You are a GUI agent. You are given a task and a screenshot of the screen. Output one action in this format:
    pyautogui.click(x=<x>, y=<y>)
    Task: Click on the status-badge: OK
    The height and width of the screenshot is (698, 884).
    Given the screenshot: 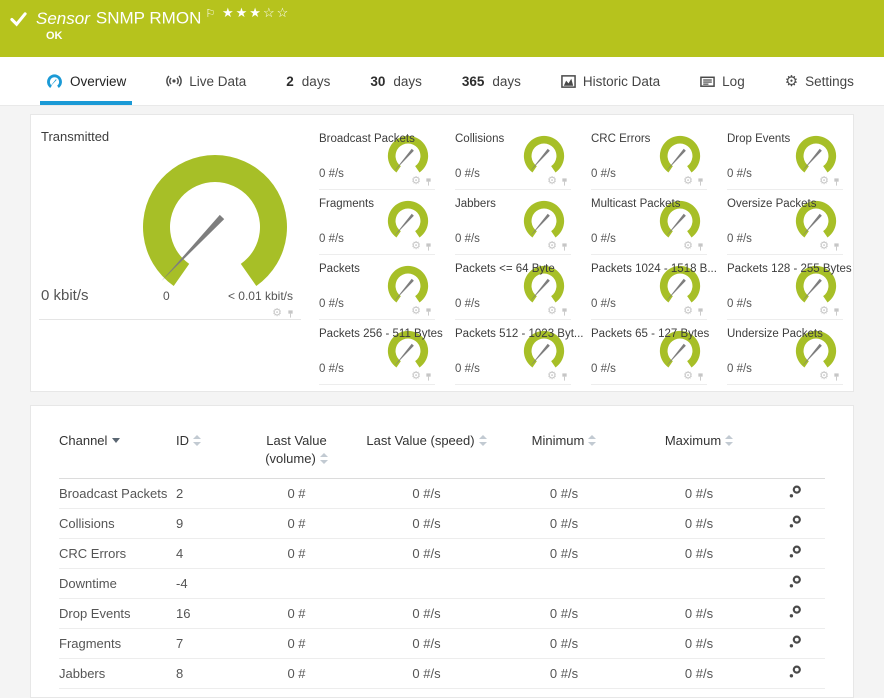 What is the action you would take?
    pyautogui.click(x=54, y=36)
    